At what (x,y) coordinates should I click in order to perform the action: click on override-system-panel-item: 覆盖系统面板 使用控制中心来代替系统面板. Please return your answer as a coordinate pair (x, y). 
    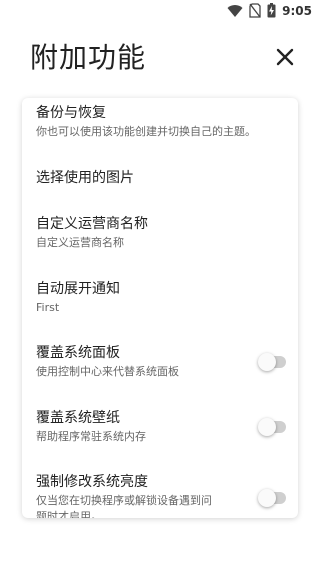
    Looking at the image, I should click on (160, 362).